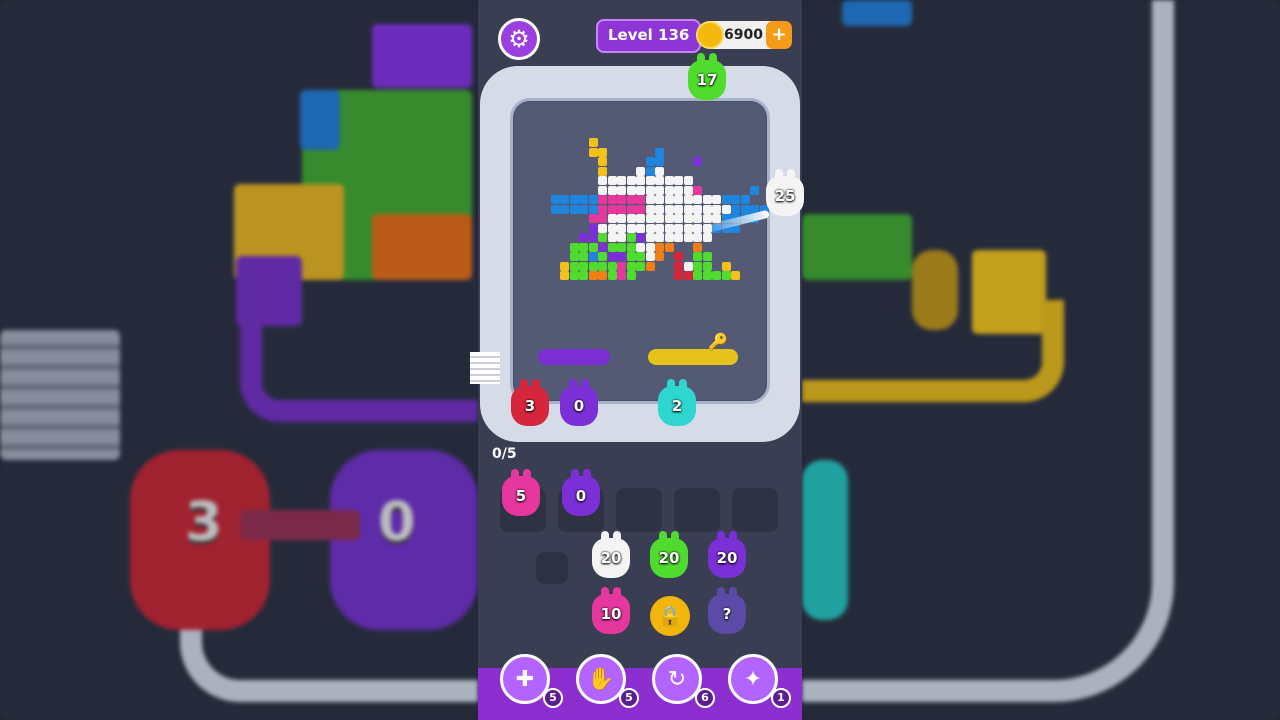 The width and height of the screenshot is (1280, 720). I want to click on background-number: 3, so click(204, 521).